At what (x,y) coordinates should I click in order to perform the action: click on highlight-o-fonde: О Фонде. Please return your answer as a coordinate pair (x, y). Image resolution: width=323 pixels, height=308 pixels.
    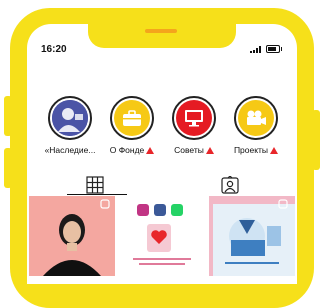
    Looking at the image, I should click on (132, 125).